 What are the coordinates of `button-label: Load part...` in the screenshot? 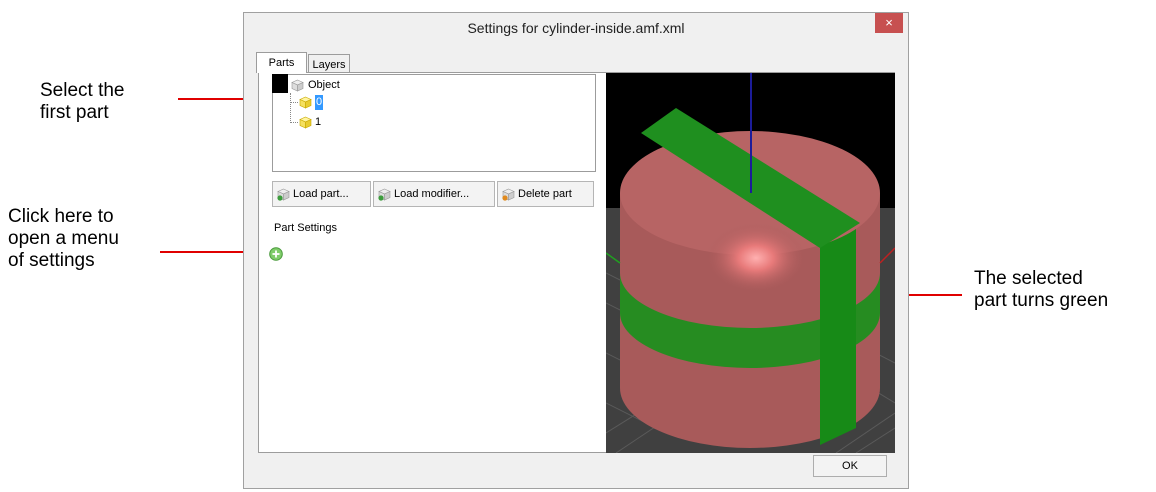 It's located at (321, 194).